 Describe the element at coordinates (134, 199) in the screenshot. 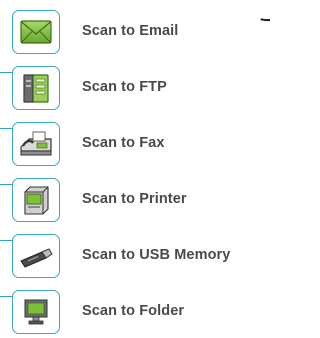

I see `scan-to-printer-label: Scan to Printer` at that location.